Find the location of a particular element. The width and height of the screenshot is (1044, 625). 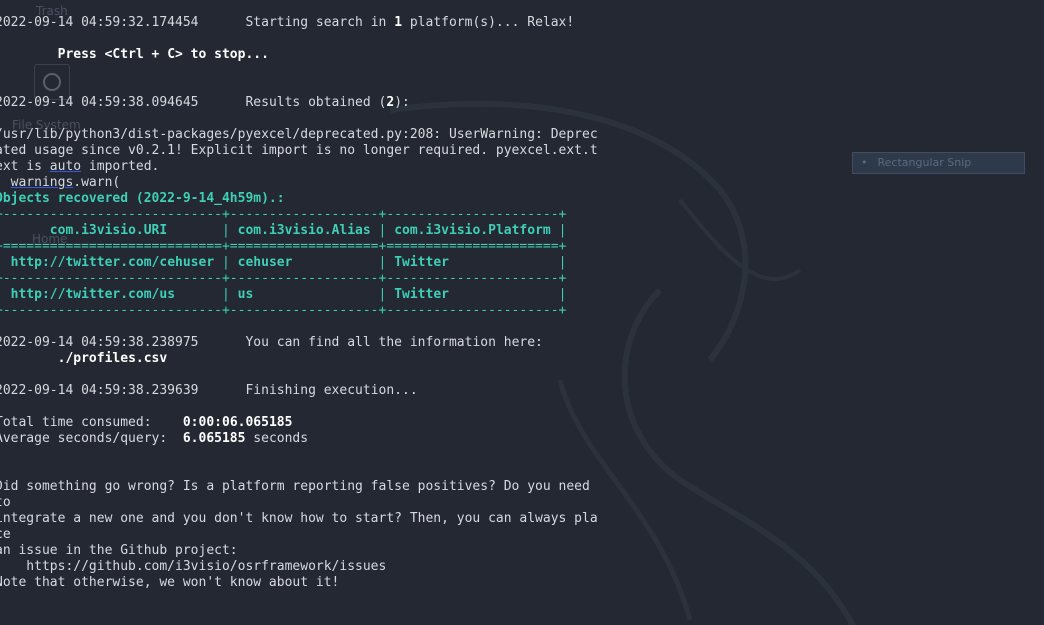

table-row-1-alias: cehuser is located at coordinates (265, 262).